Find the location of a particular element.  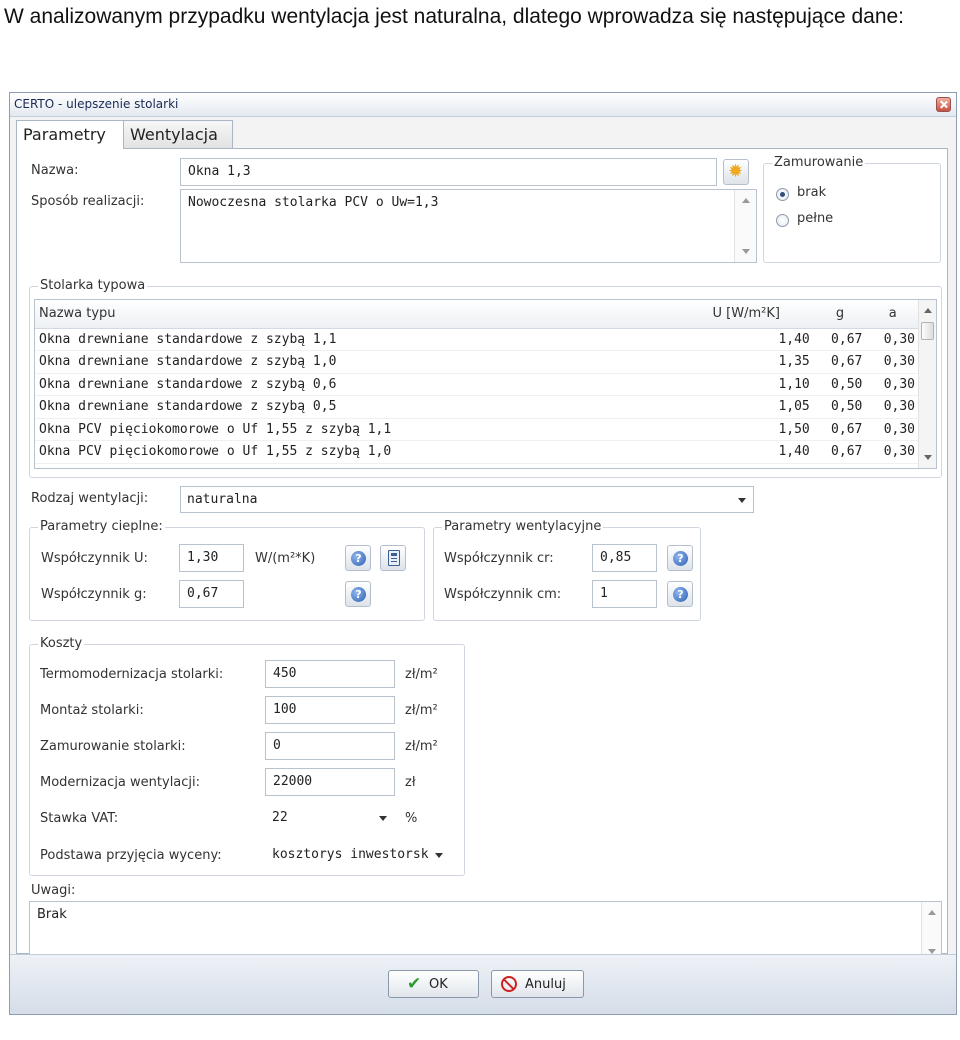

col-u: U [W/m²K] is located at coordinates (761, 314).